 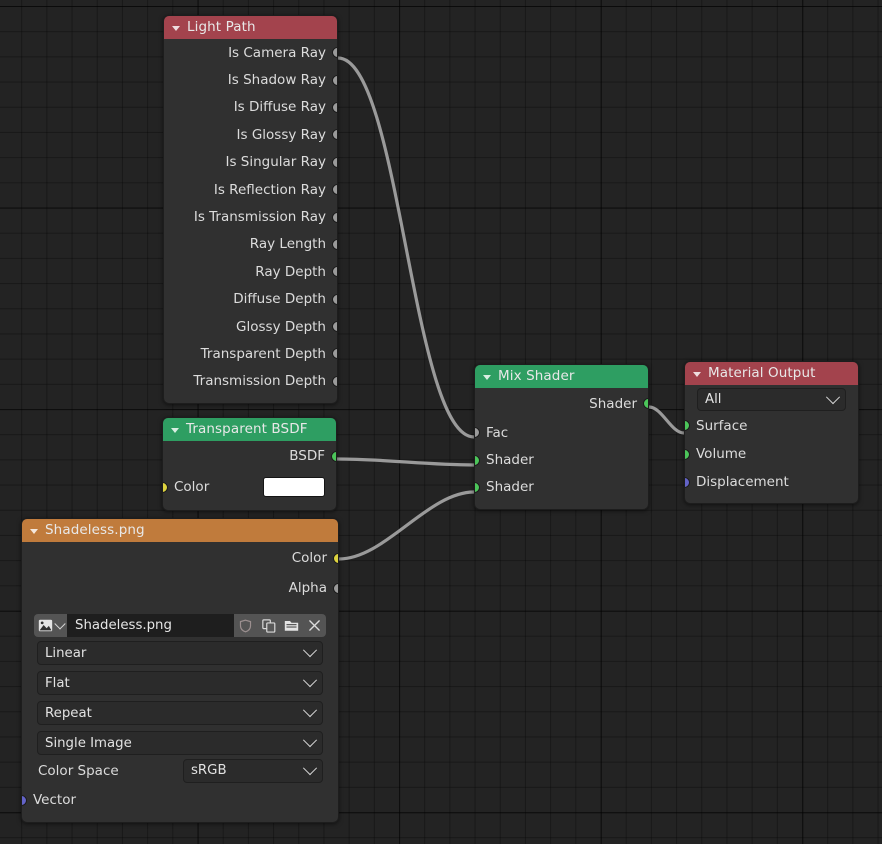 I want to click on node-body-transparent-bsdf: BSDF Color, so click(x=249, y=475).